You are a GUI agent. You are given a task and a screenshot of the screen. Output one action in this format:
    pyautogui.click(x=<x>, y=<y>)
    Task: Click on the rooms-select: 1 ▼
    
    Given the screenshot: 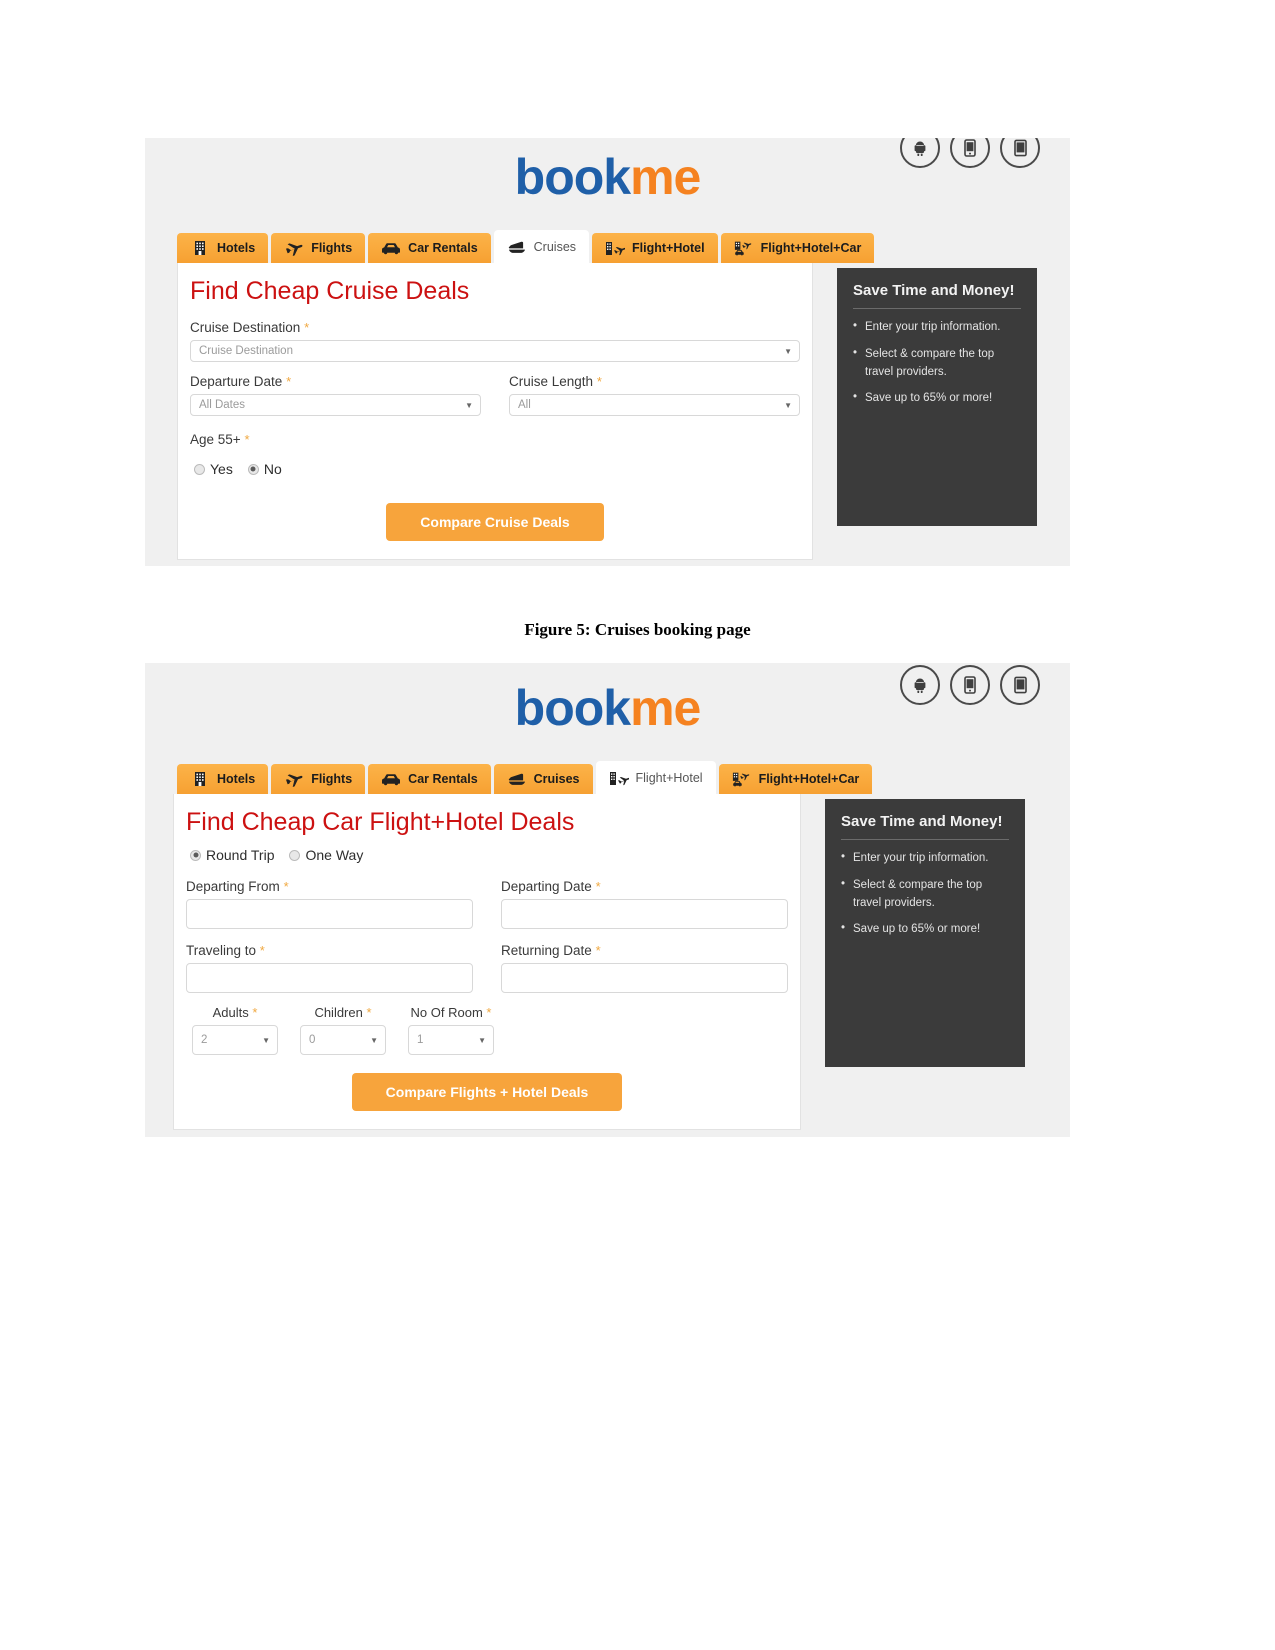 What is the action you would take?
    pyautogui.click(x=451, y=1040)
    